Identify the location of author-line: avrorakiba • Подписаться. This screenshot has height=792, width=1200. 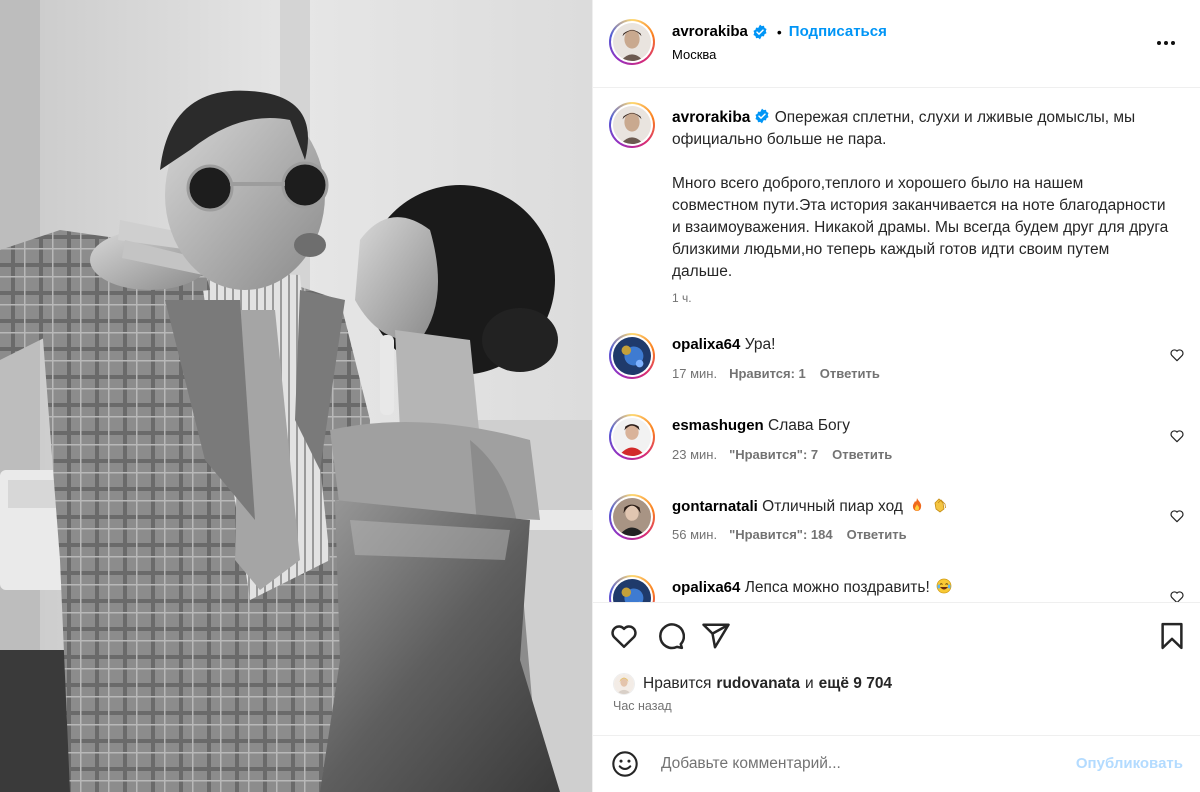
(779, 31).